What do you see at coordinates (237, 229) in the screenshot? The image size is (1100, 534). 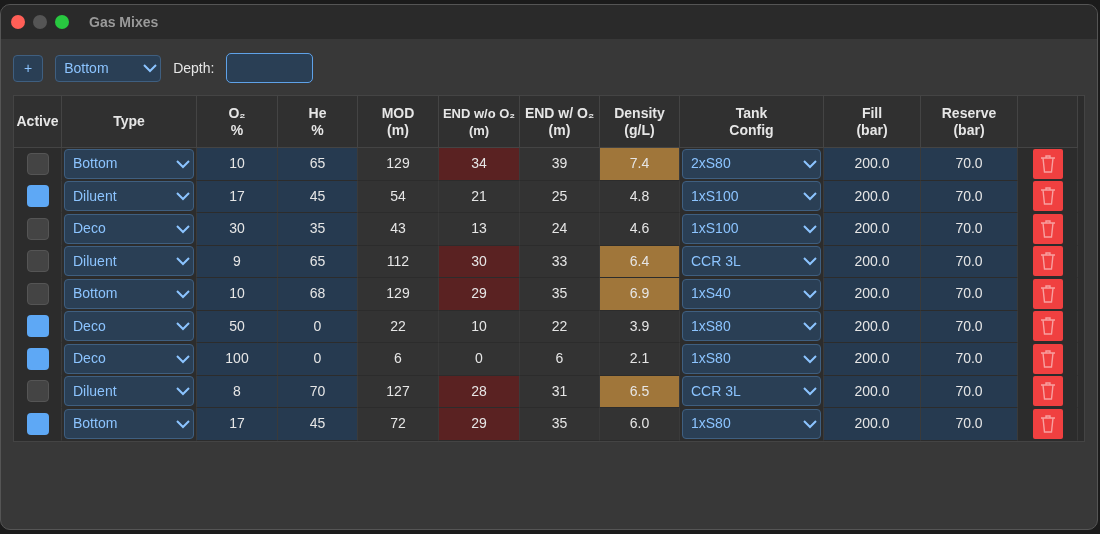 I see `o2-field: 30` at bounding box center [237, 229].